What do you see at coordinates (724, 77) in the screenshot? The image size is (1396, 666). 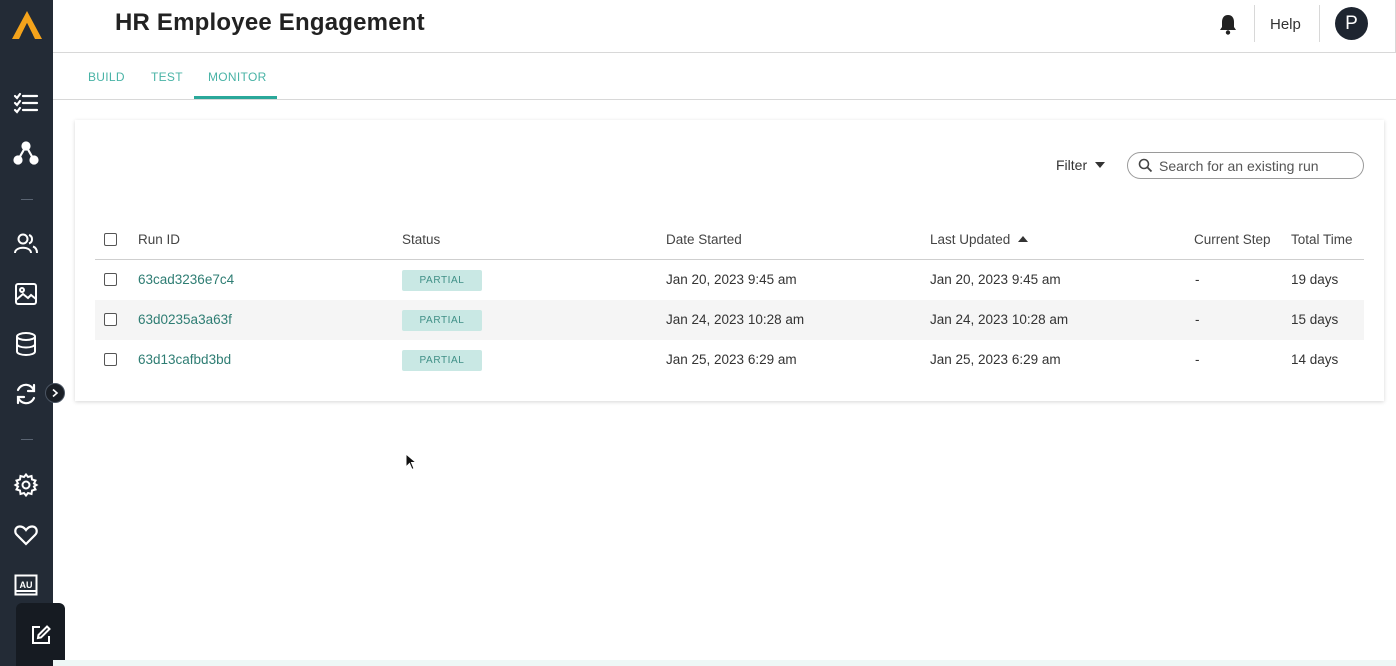 I see `tab-bar: BUILD TEST MONITOR` at bounding box center [724, 77].